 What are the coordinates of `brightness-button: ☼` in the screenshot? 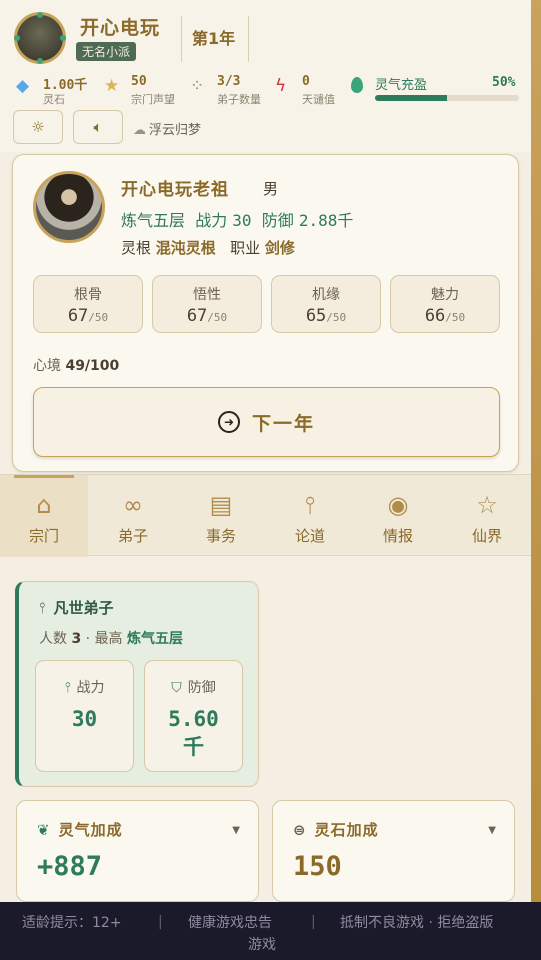 It's located at (38, 127).